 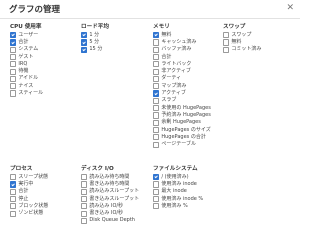 I want to click on close-icon: ✕, so click(x=290, y=8).